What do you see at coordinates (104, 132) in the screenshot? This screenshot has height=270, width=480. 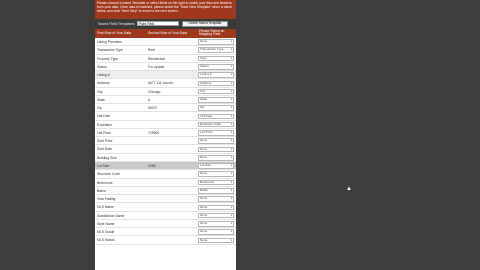 I see `row-first-value: List Price` at bounding box center [104, 132].